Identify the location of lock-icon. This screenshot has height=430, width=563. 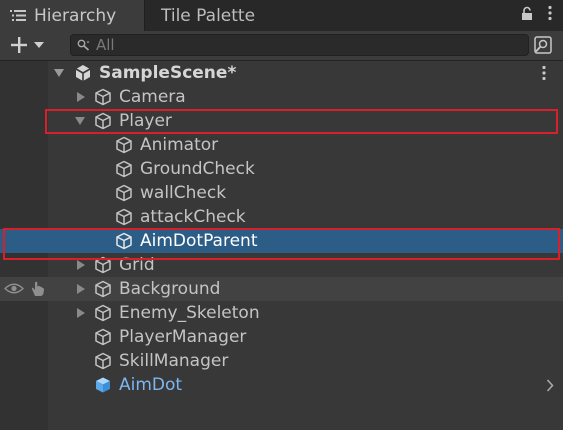
(527, 13).